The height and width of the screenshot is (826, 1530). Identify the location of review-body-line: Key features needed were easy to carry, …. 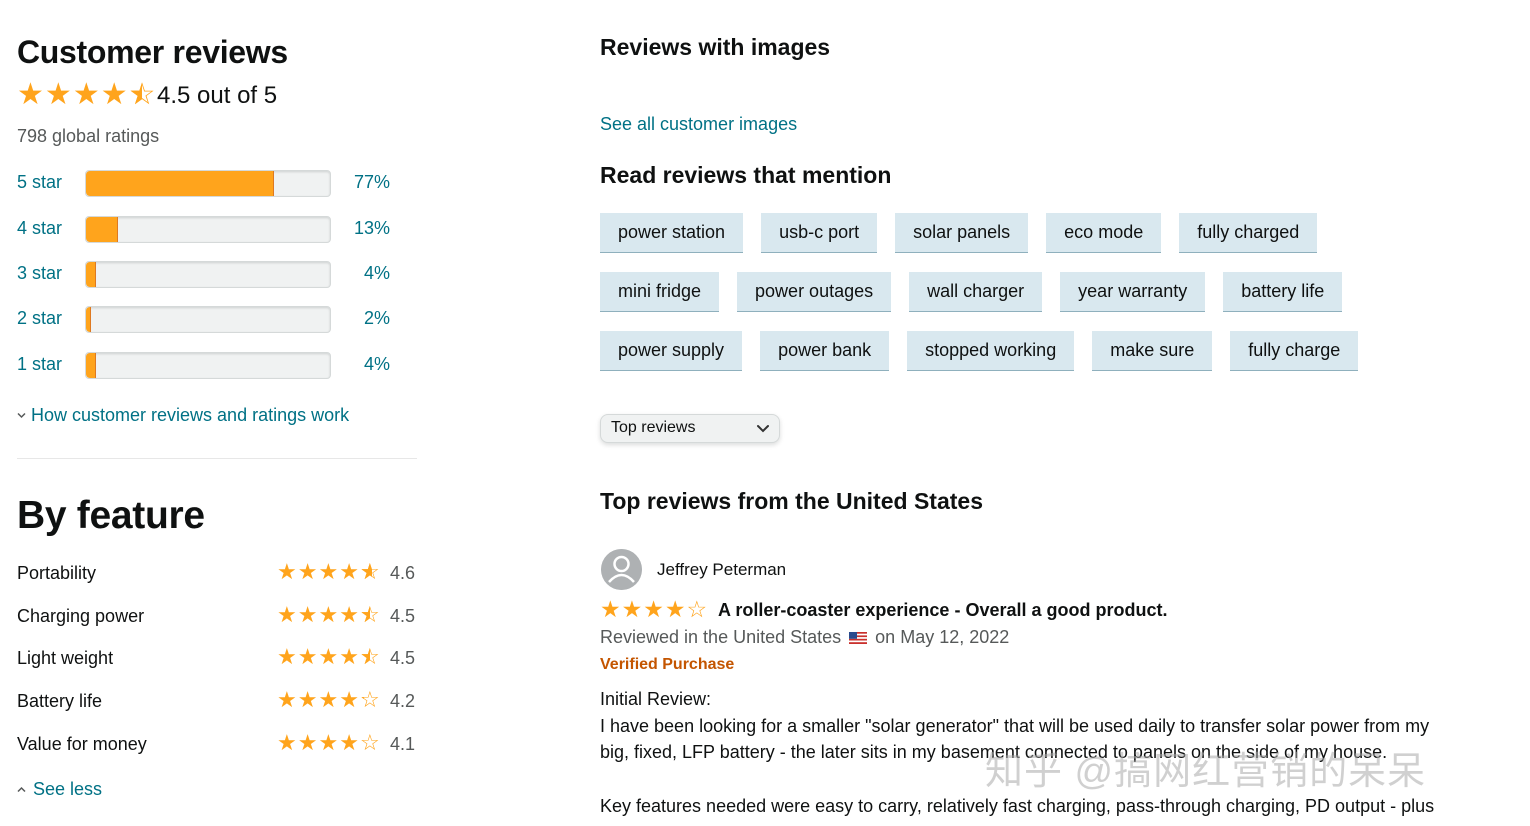
(1017, 805).